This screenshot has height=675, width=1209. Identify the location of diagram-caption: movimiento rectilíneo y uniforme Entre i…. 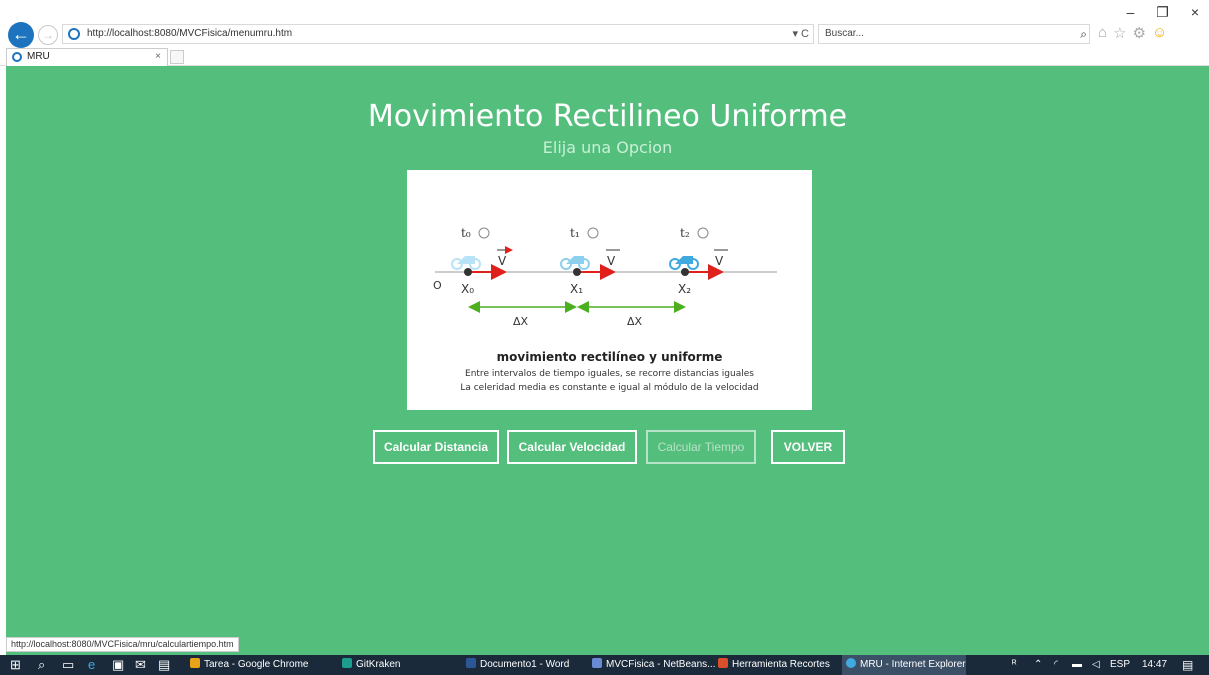
(609, 373).